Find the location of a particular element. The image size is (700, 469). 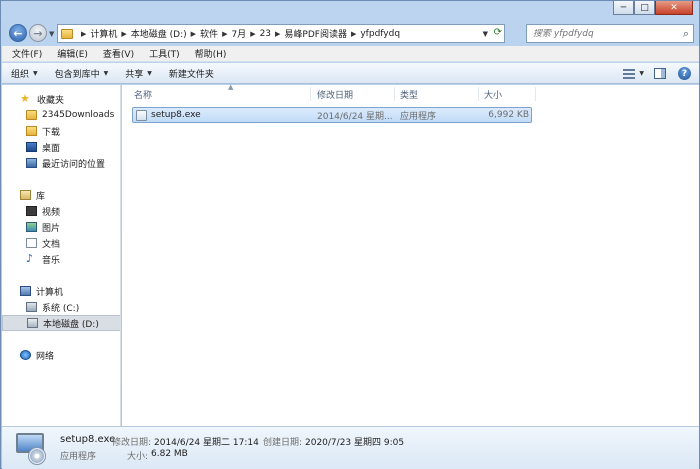

nav-label: 音乐 is located at coordinates (51, 260).